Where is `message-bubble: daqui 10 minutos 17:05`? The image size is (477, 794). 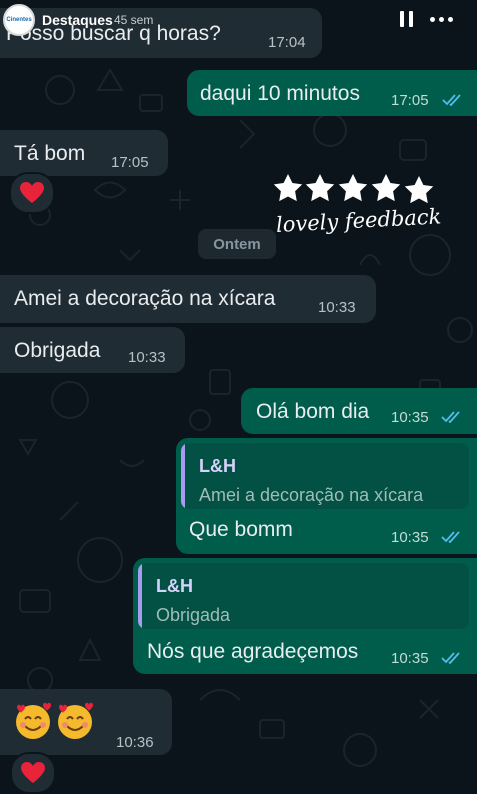
message-bubble: daqui 10 minutos 17:05 is located at coordinates (332, 93).